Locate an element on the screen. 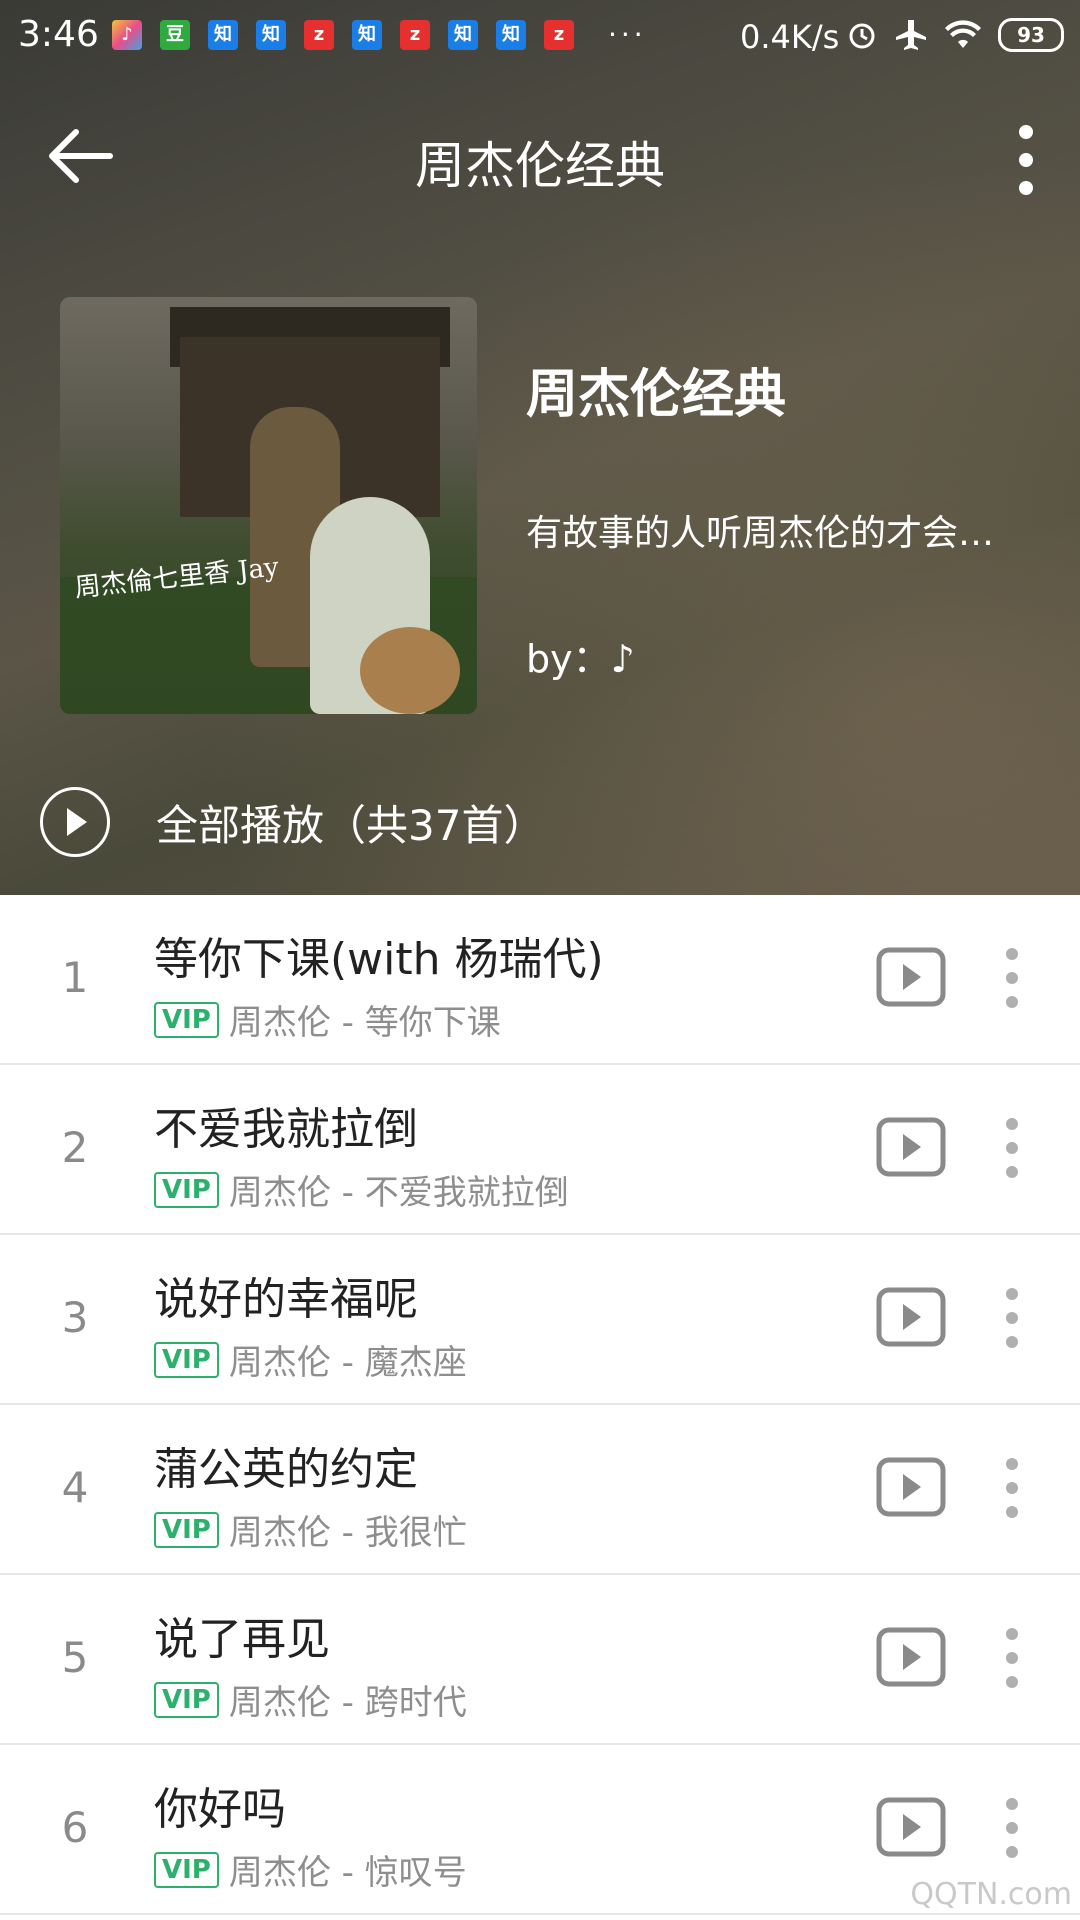 The image size is (1080, 1920). status-bar: 3:46 ♪ 豆 知 知 z 知 z 知 知 z ··· 0.4K/s 93 is located at coordinates (540, 36).